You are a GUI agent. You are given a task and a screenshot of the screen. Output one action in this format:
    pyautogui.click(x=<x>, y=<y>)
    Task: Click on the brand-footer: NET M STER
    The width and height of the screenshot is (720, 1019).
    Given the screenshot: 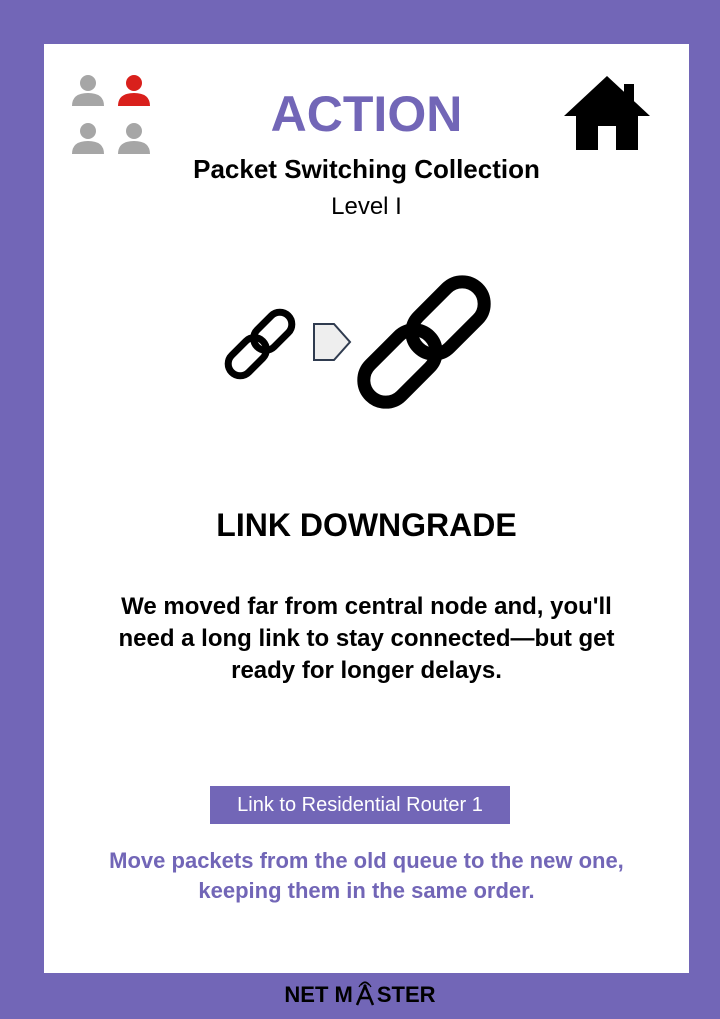 What is the action you would take?
    pyautogui.click(x=360, y=995)
    